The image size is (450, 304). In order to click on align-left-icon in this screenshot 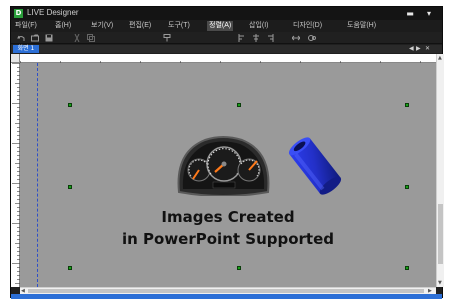, I will do `click(242, 38)`.